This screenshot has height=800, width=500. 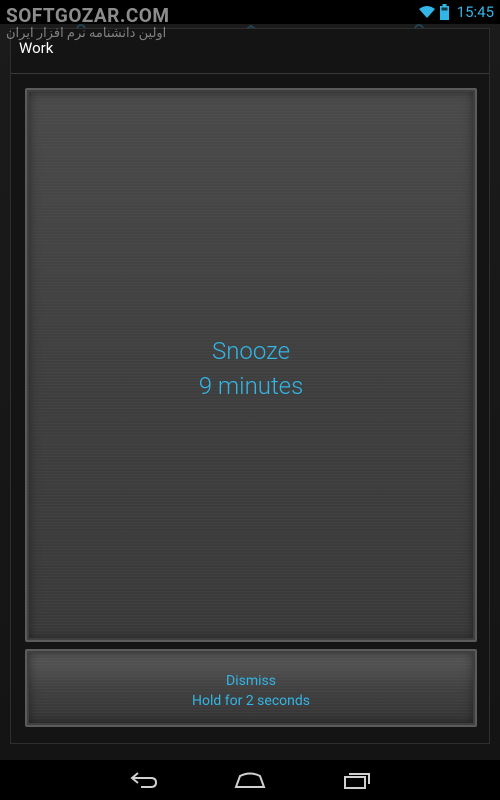 What do you see at coordinates (444, 12) in the screenshot?
I see `battery-icon` at bounding box center [444, 12].